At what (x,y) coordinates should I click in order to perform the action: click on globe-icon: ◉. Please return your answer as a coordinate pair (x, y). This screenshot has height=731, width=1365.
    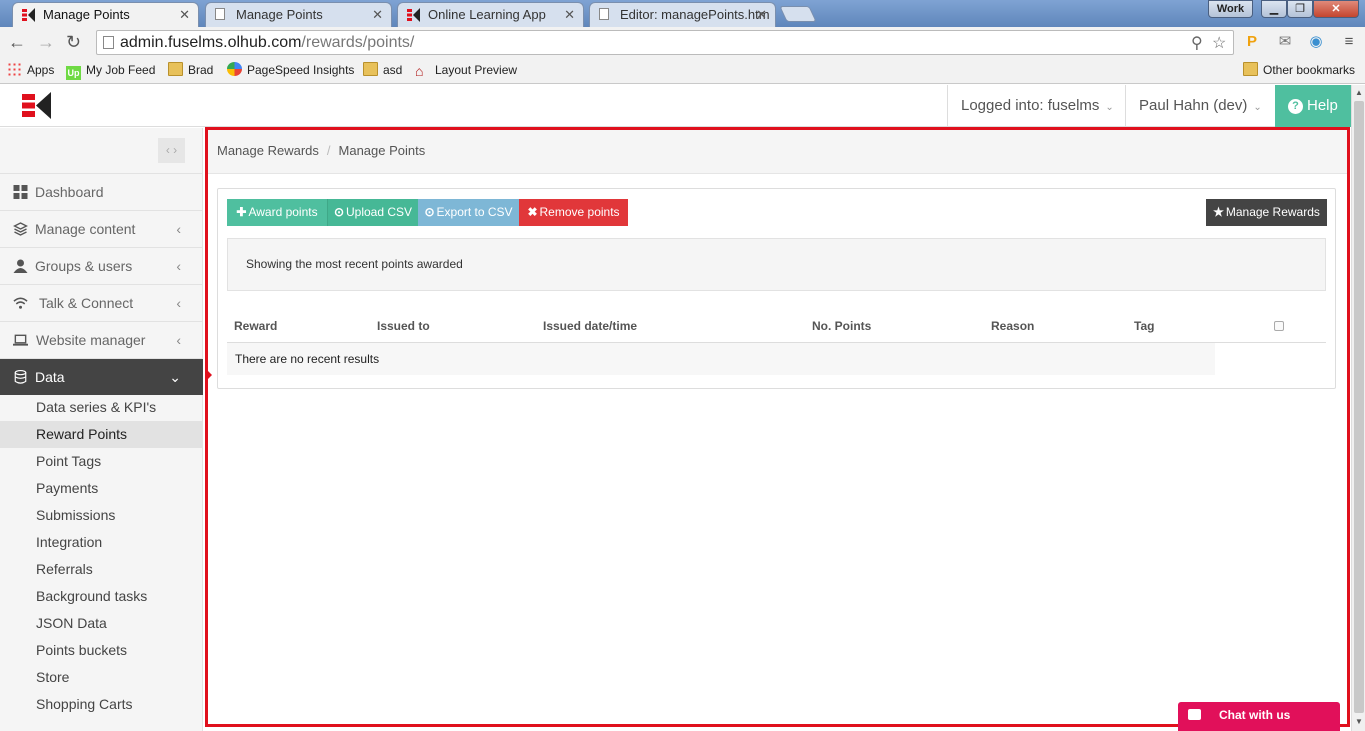
    Looking at the image, I should click on (1316, 42).